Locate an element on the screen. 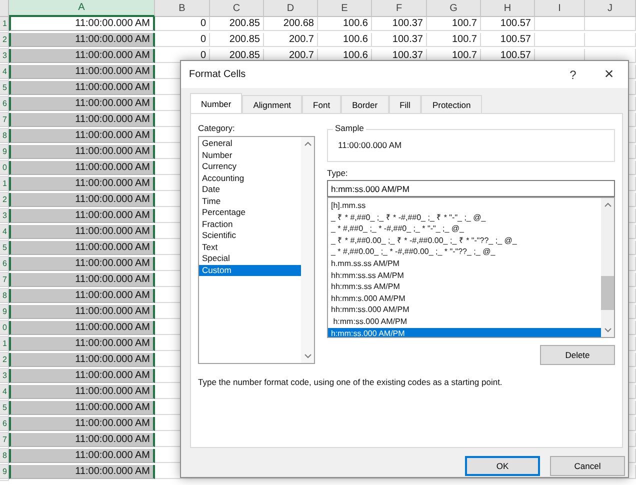  list-item: Text is located at coordinates (250, 247).